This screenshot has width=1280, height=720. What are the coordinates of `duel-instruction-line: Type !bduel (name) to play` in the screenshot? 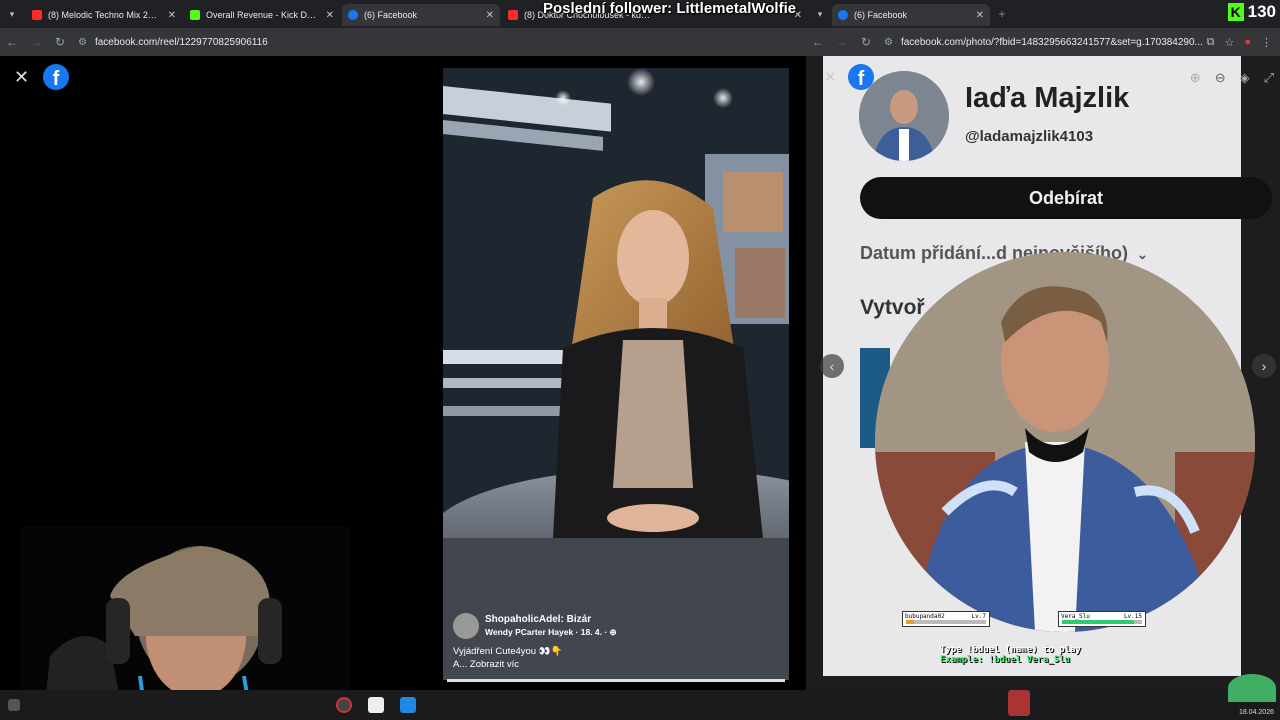 It's located at (1010, 650).